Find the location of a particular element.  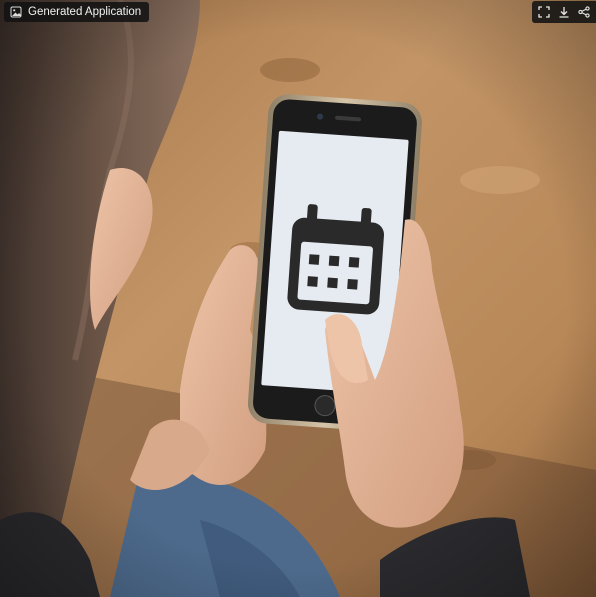

share-icon is located at coordinates (584, 12).